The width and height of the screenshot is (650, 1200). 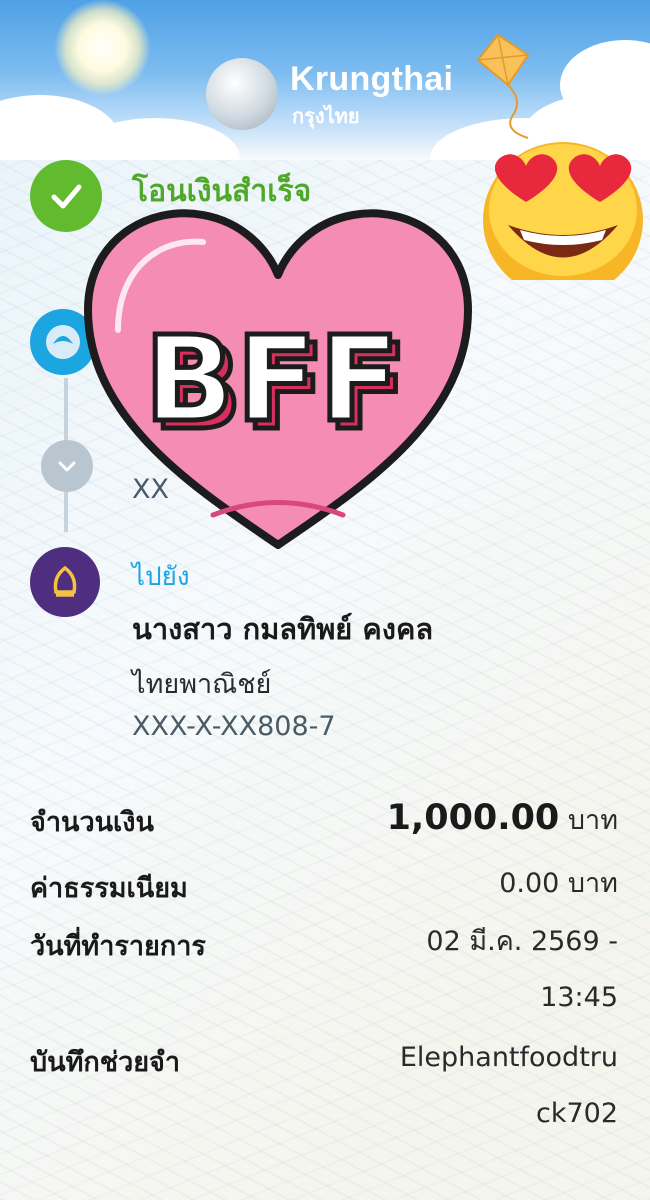 I want to click on bff-text: BFF, so click(x=272, y=379).